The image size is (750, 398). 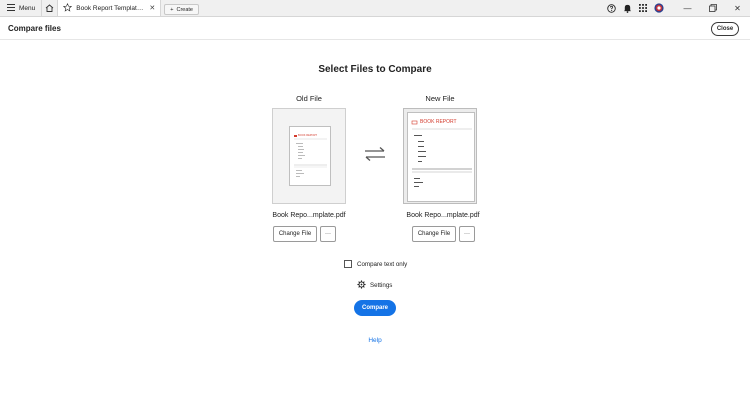 What do you see at coordinates (382, 264) in the screenshot?
I see `compare-text-only-label: Compare text only` at bounding box center [382, 264].